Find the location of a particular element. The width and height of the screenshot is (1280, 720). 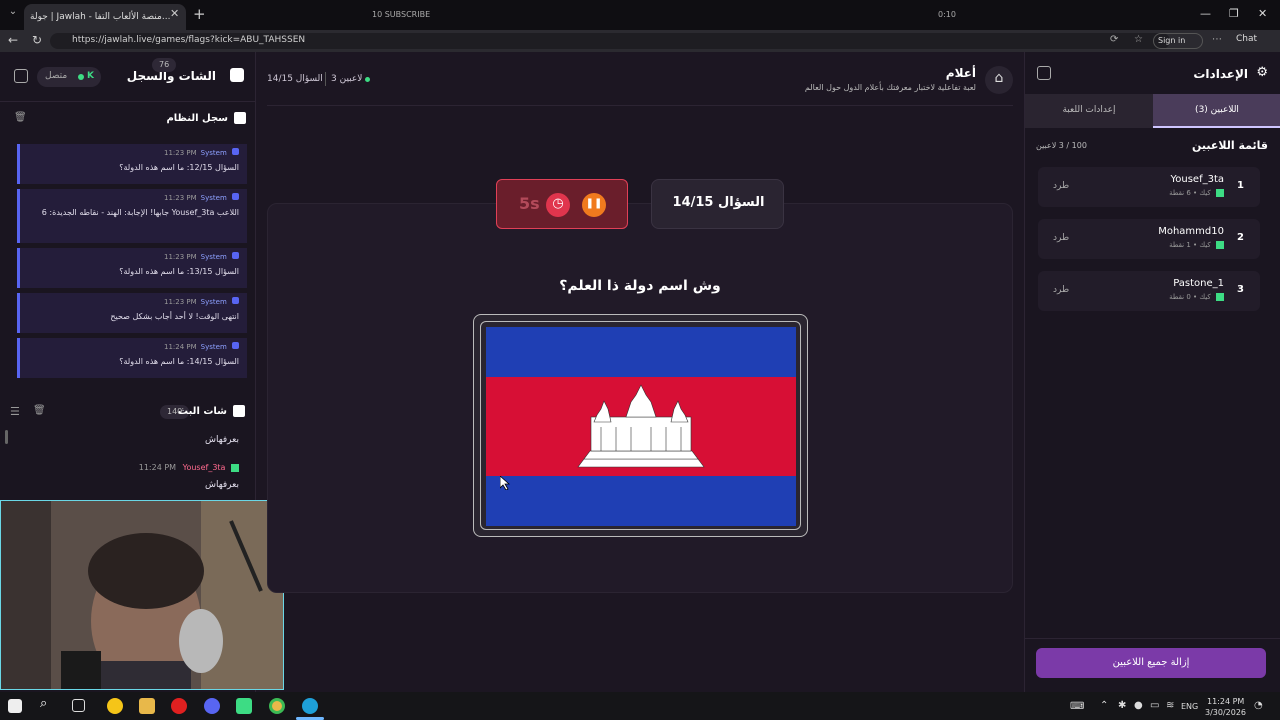

file-explorer-icon is located at coordinates (147, 706).